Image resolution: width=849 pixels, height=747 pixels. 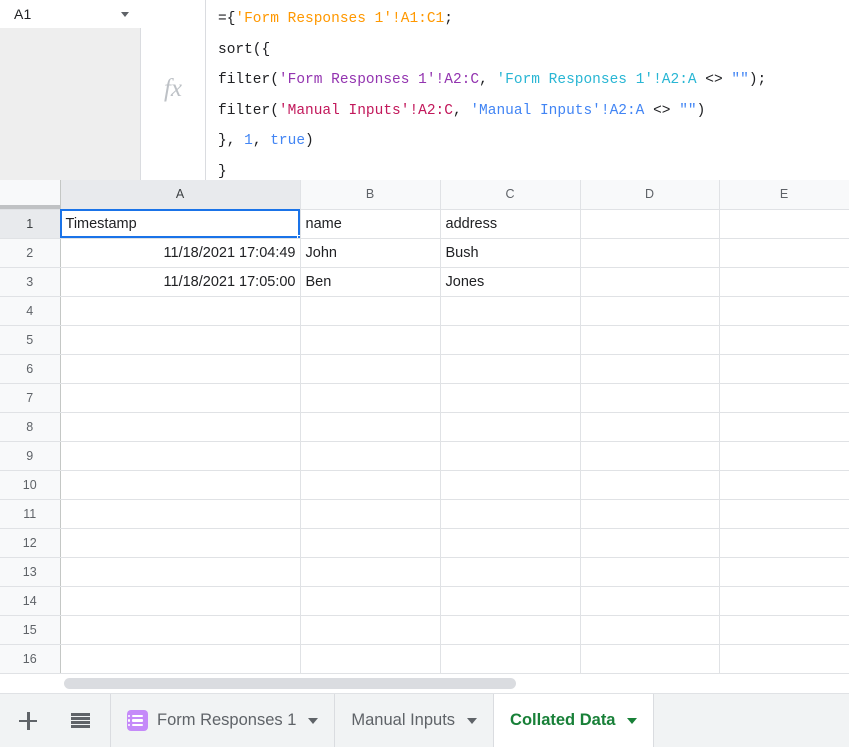 What do you see at coordinates (784, 195) in the screenshot?
I see `column-header-e: E` at bounding box center [784, 195].